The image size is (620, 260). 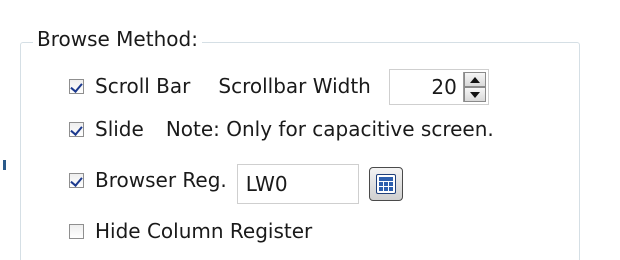 I want to click on scroll-bar-checkbox, so click(x=76, y=86).